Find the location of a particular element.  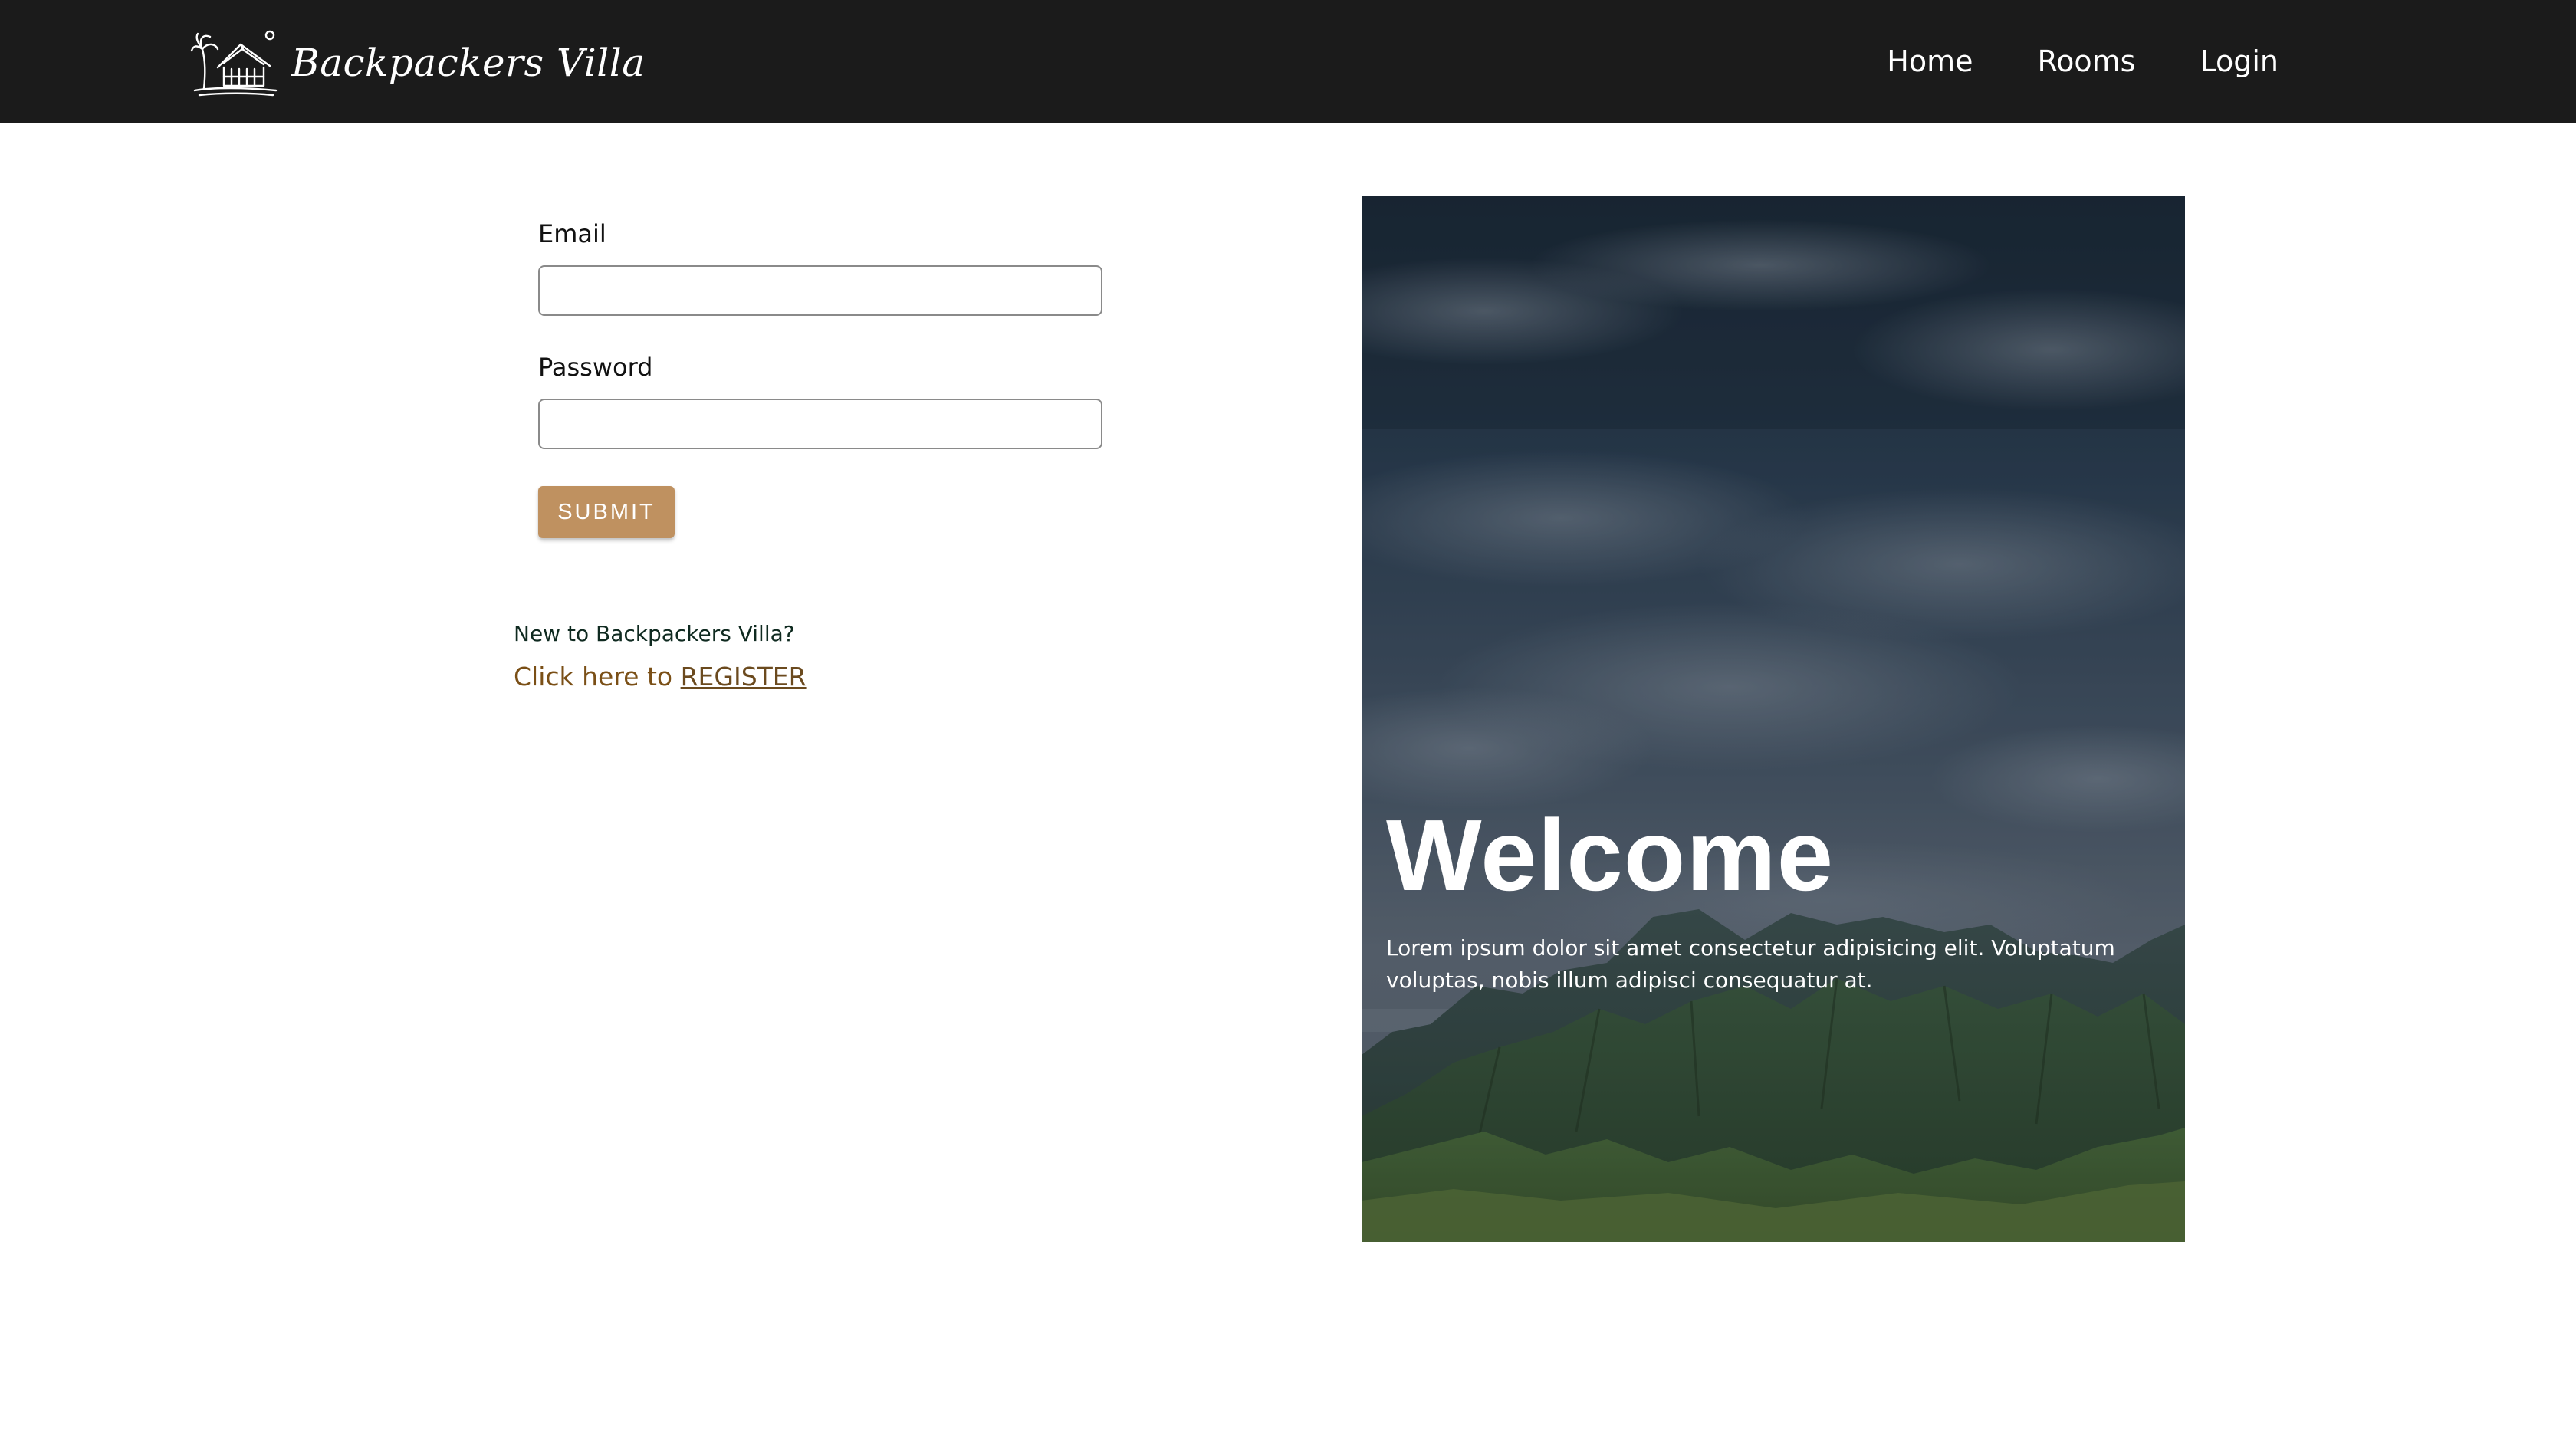

register-prompt-text: Click here to is located at coordinates (594, 677).